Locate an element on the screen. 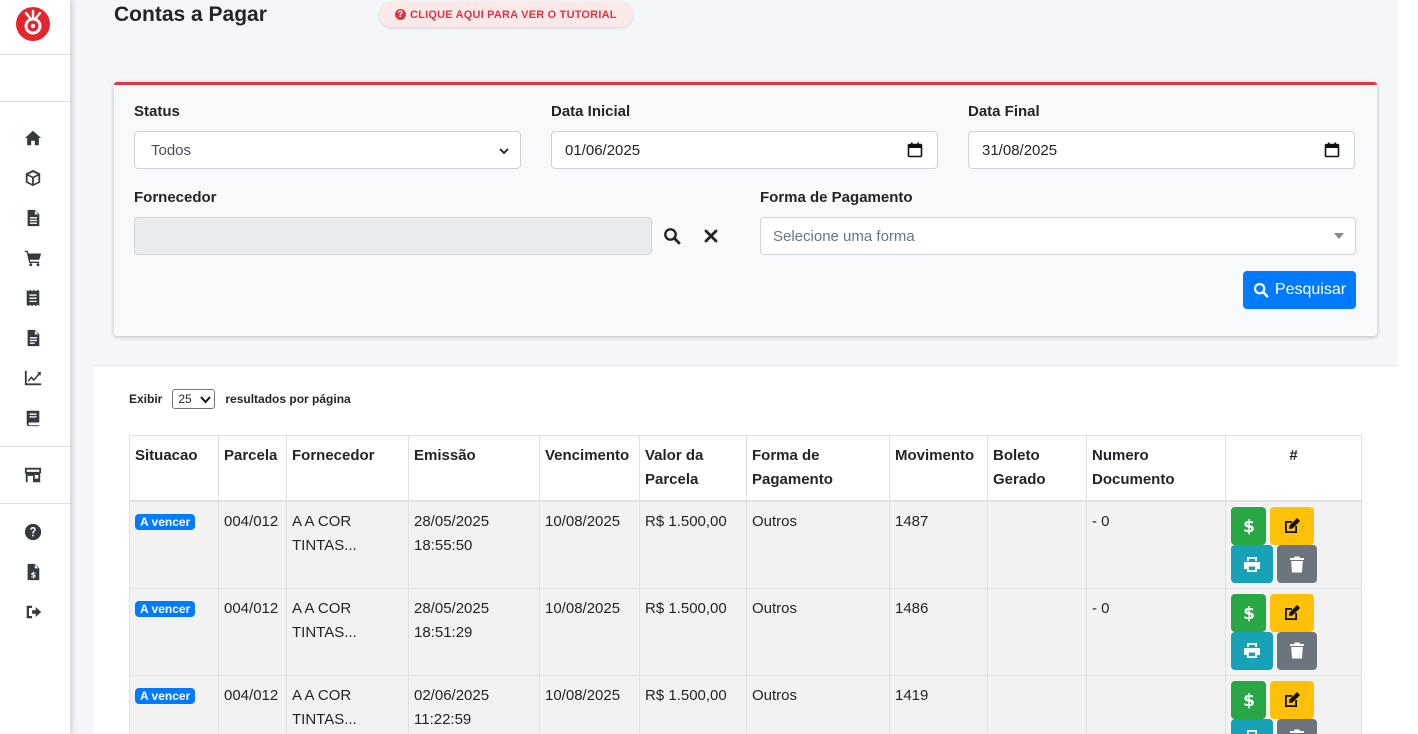 This screenshot has width=1418, height=734. trash-icon is located at coordinates (1297, 731).